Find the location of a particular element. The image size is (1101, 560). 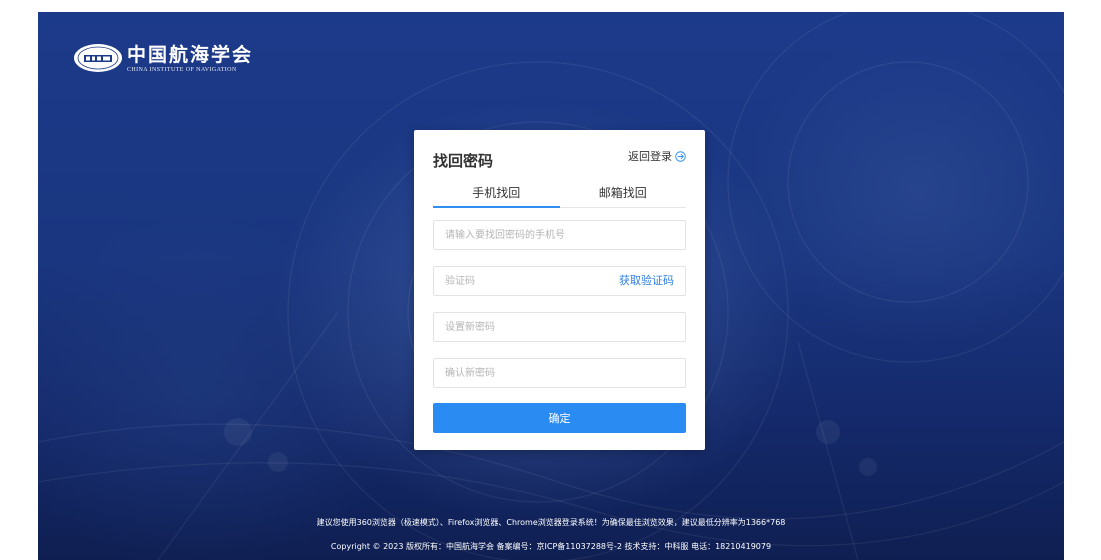

phone-field-wrapper is located at coordinates (559, 235).